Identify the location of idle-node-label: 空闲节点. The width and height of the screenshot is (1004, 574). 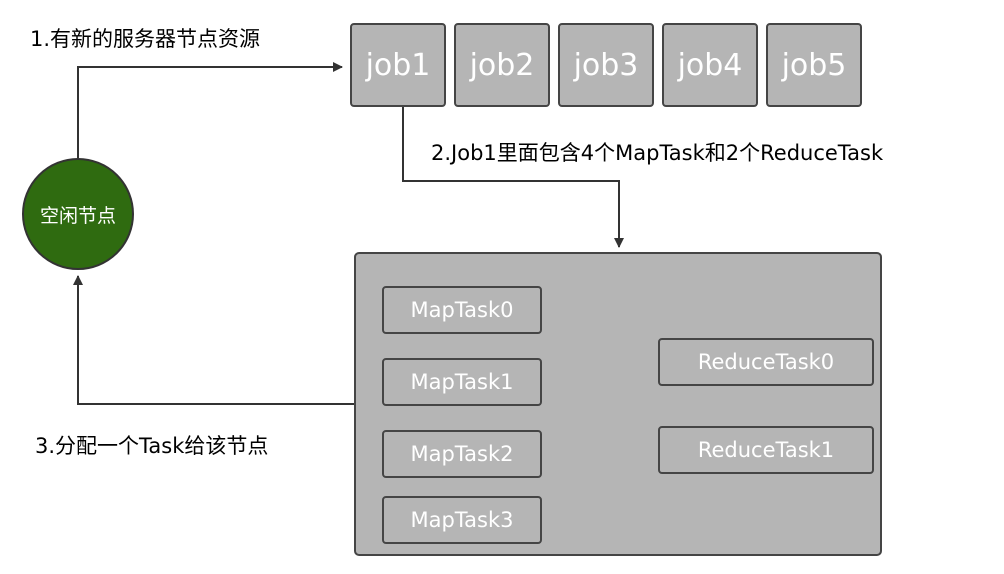
(77, 215).